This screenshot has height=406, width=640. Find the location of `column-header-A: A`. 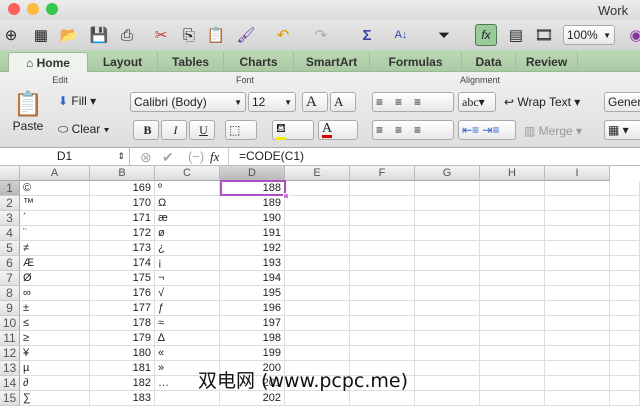

column-header-A: A is located at coordinates (55, 173).